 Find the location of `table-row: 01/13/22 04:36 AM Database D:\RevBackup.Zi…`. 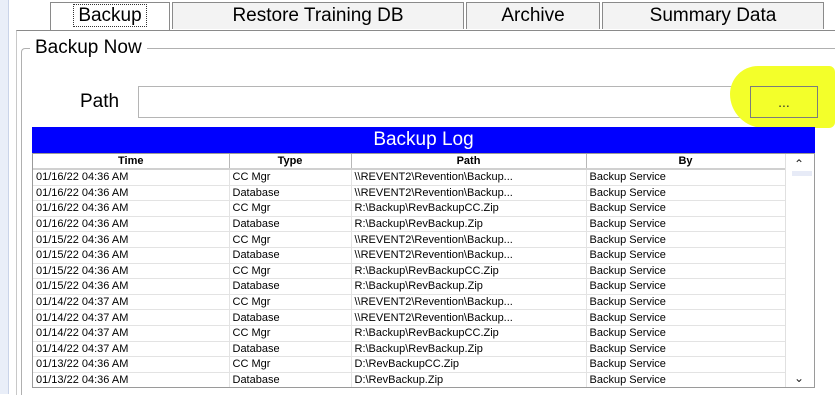

table-row: 01/13/22 04:36 AM Database D:\RevBackup.Zi… is located at coordinates (409, 379).